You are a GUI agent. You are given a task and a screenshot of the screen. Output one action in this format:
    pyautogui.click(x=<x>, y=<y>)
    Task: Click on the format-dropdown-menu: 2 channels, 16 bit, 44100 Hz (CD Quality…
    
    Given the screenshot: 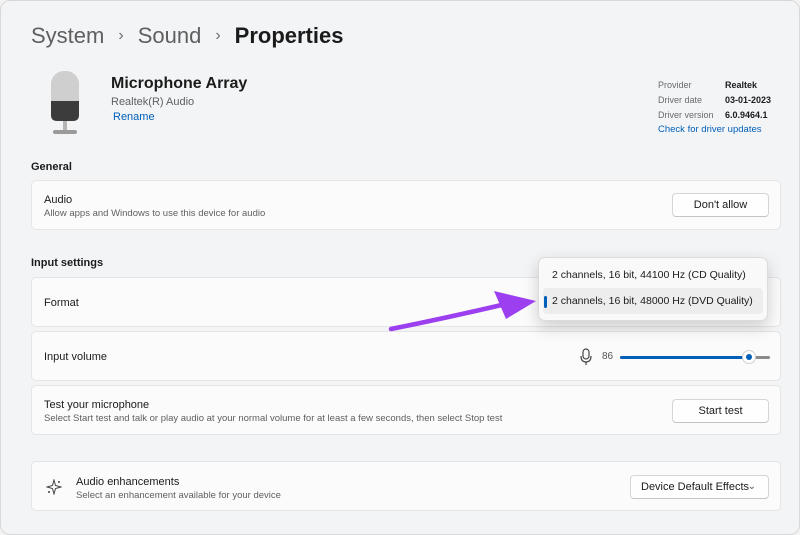 What is the action you would take?
    pyautogui.click(x=653, y=289)
    